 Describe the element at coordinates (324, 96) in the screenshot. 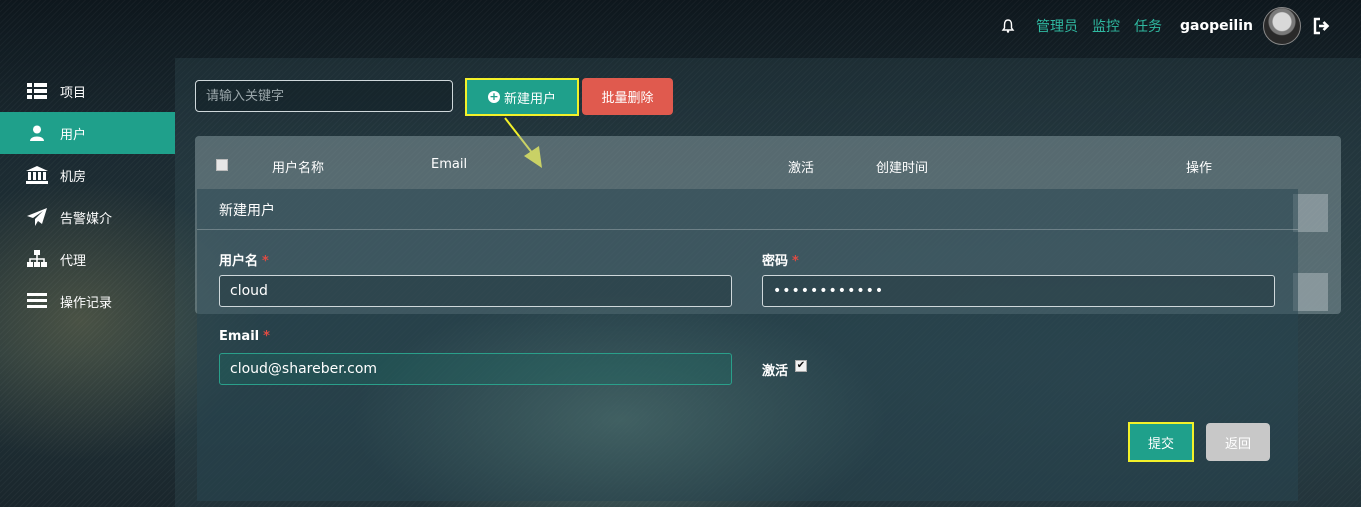

I see `search-input` at that location.